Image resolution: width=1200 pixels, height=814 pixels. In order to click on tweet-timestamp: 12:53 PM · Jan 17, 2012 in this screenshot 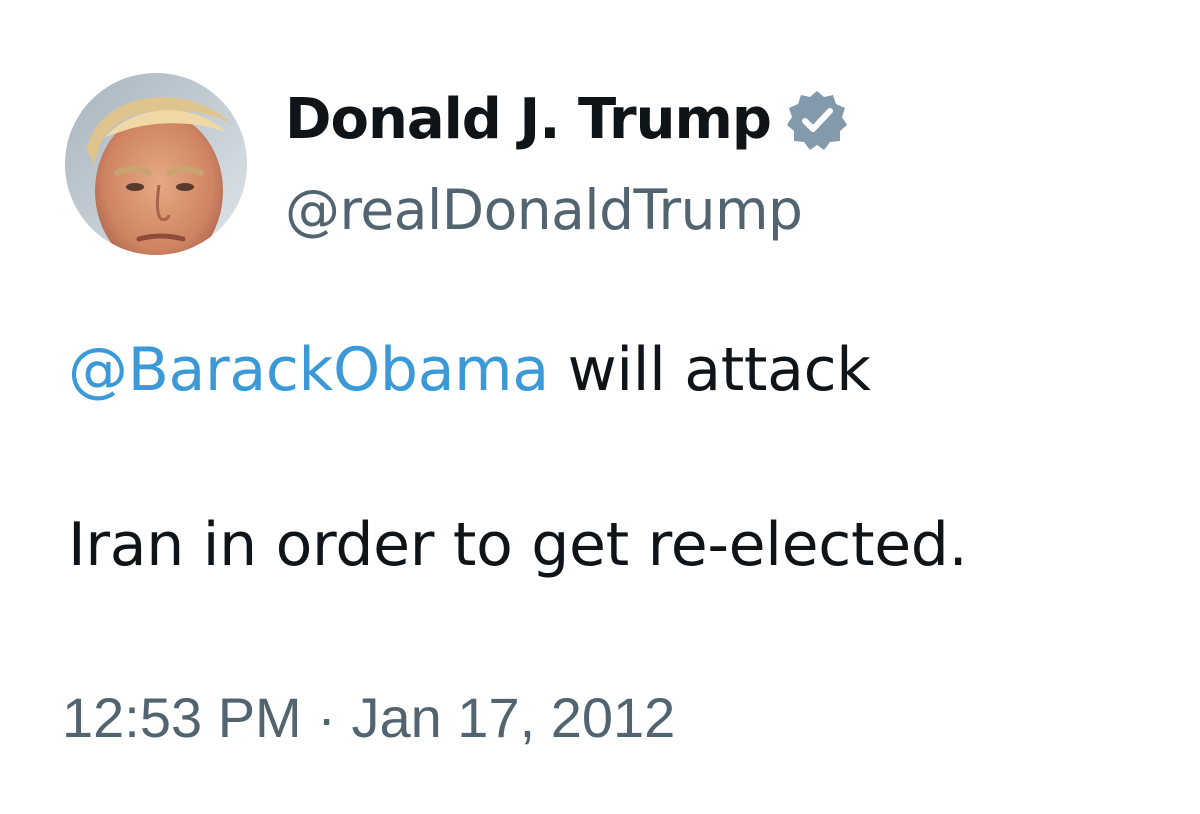, I will do `click(368, 718)`.